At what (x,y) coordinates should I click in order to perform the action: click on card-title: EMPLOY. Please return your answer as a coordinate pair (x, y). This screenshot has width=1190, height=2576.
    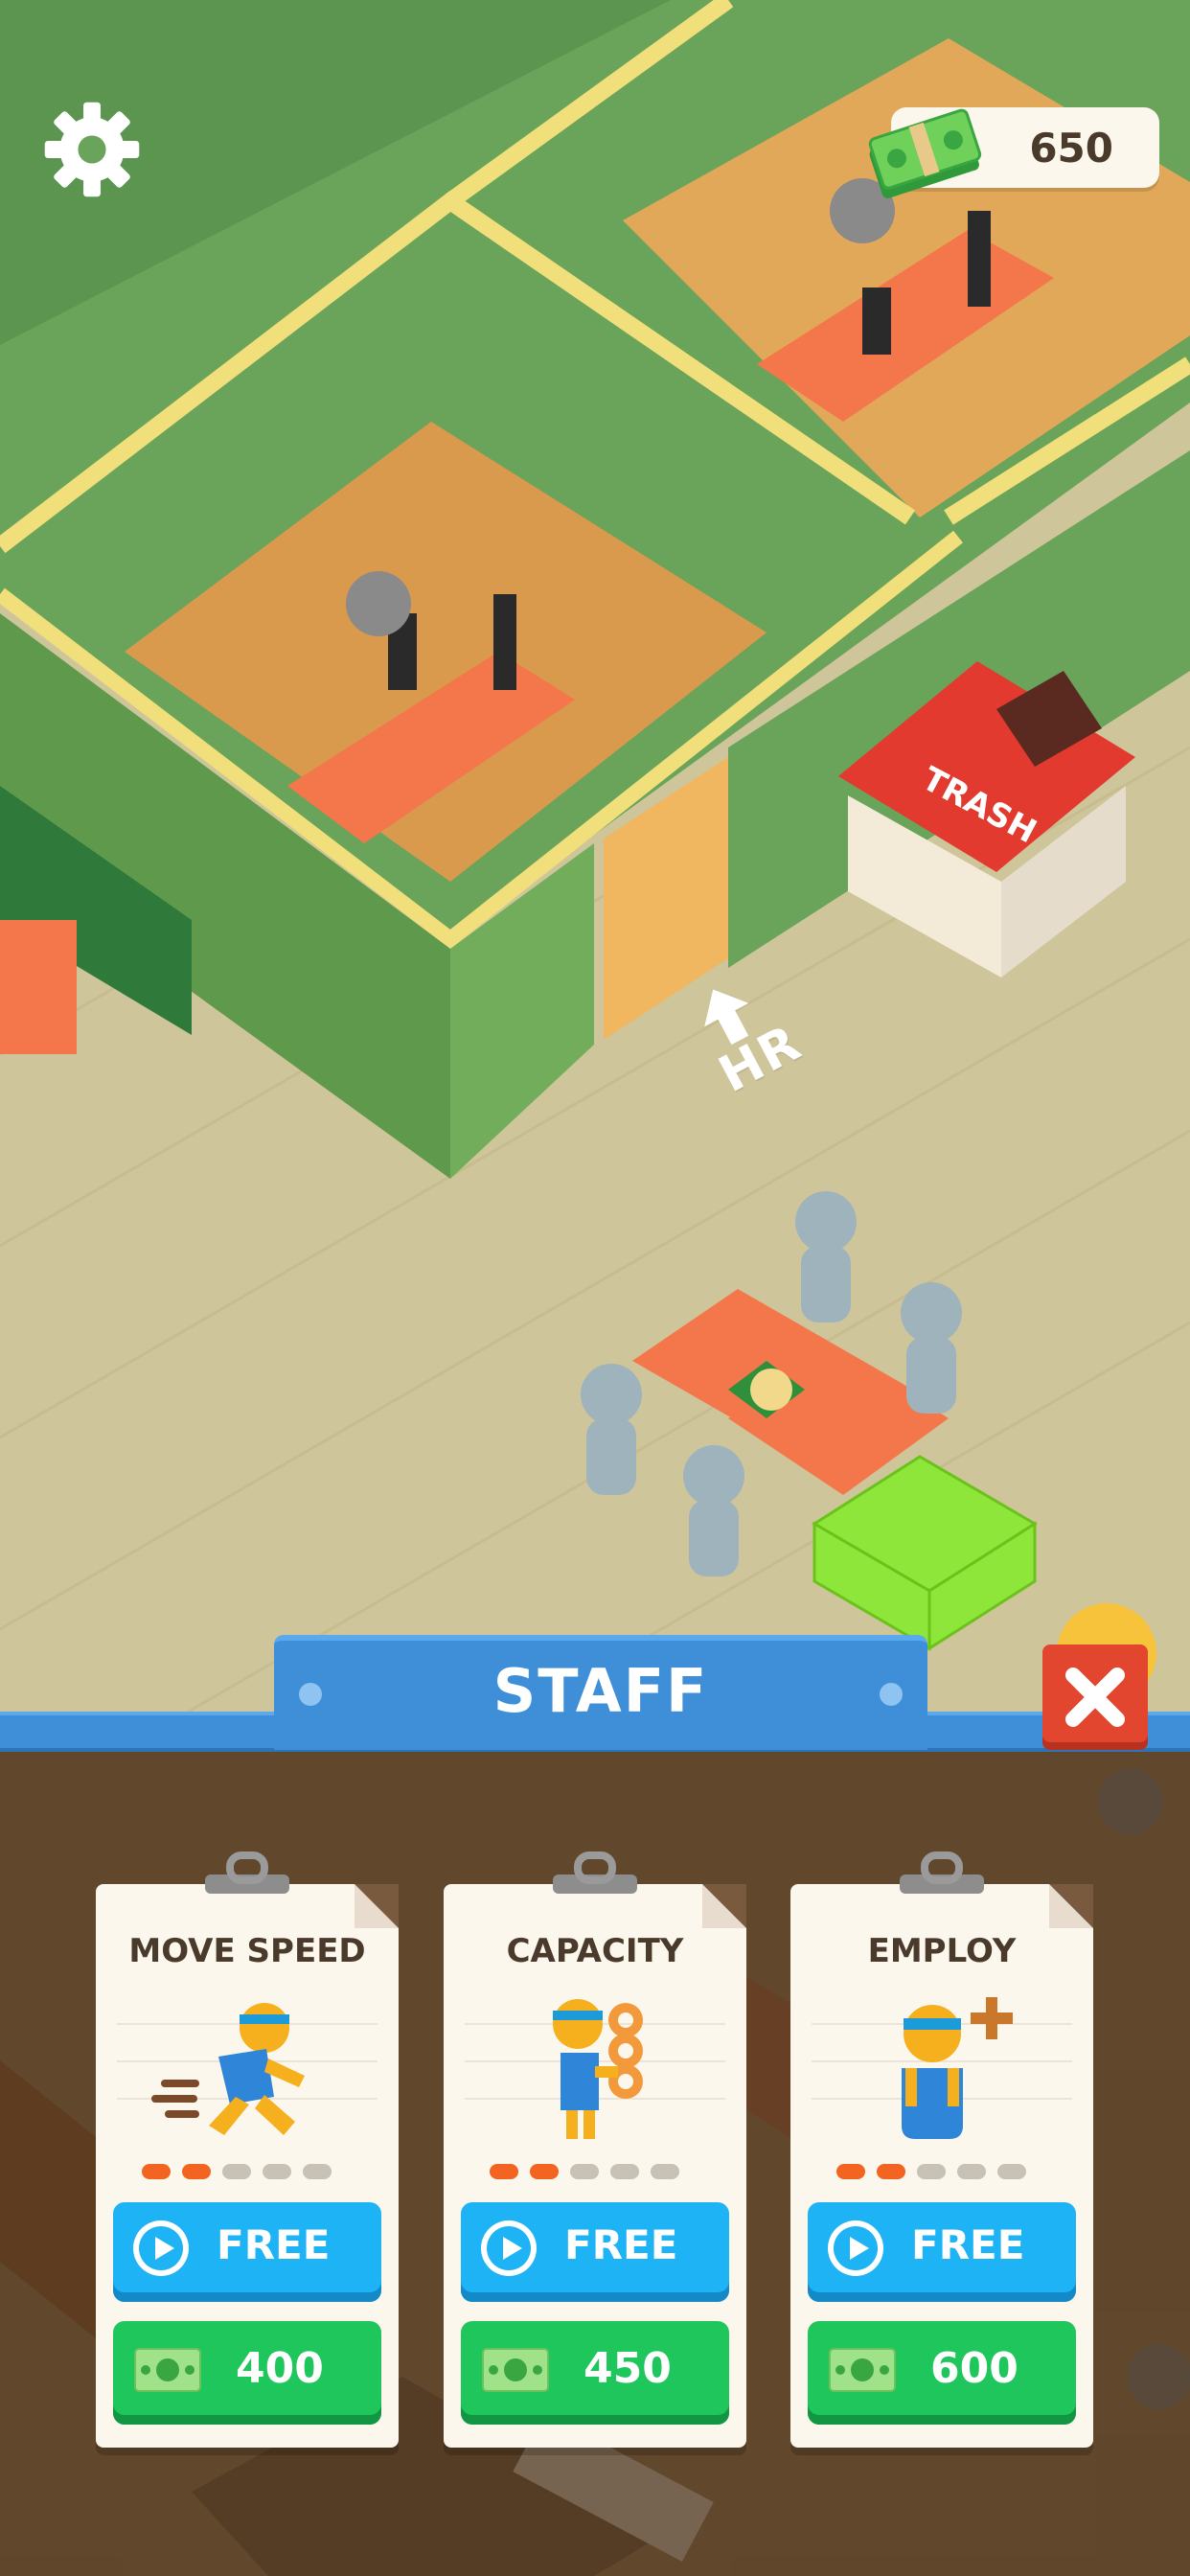
    Looking at the image, I should click on (942, 1951).